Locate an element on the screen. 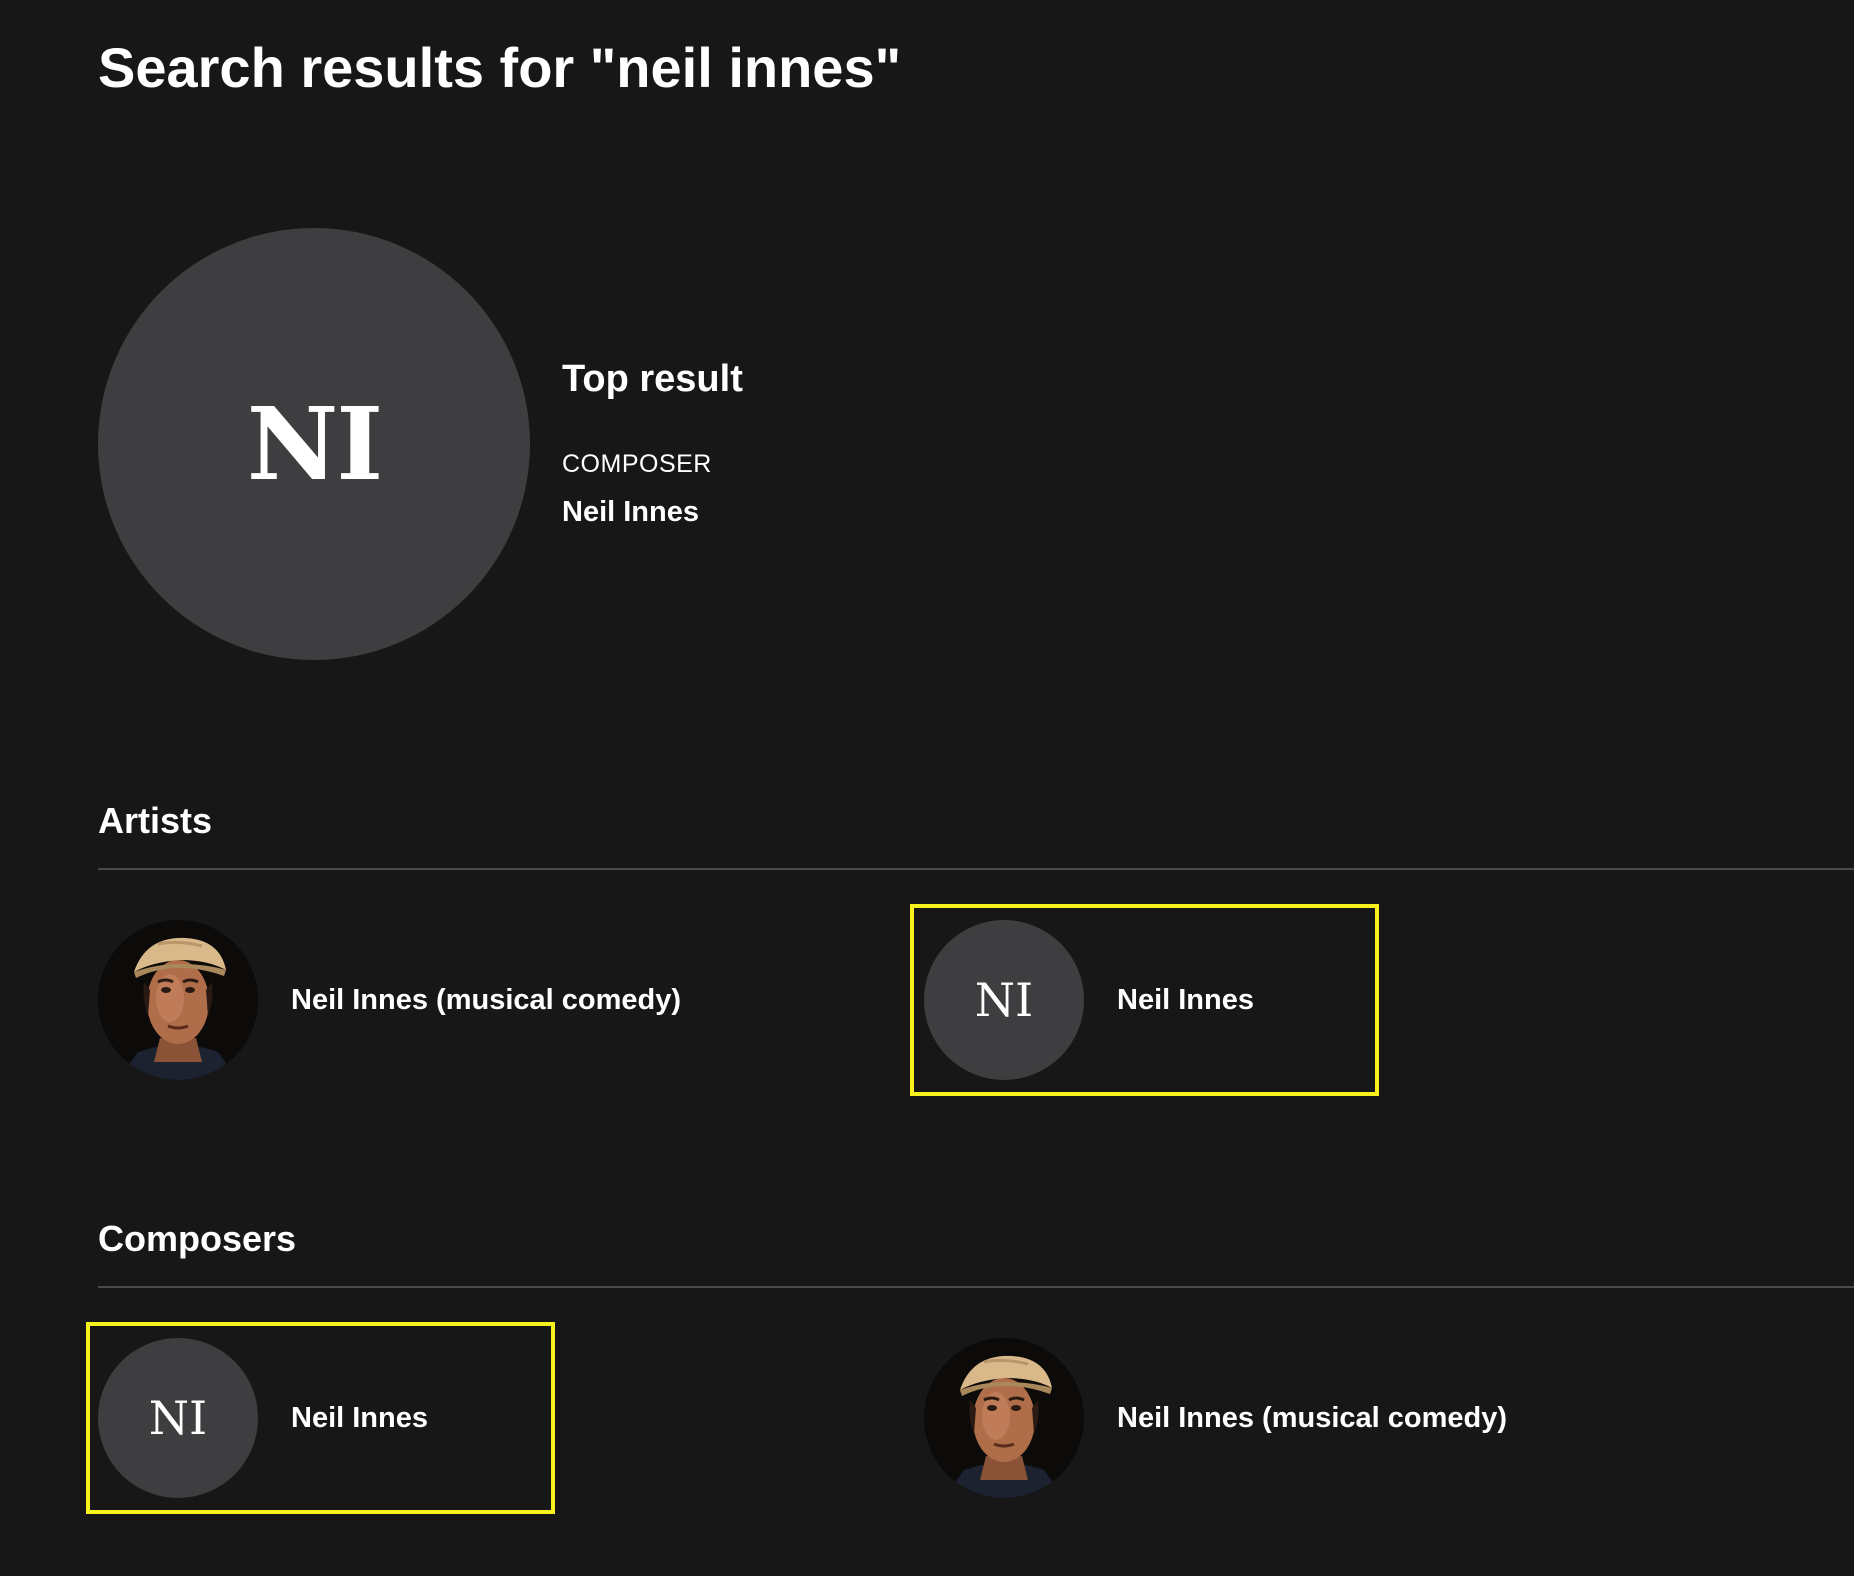  composers-divider is located at coordinates (976, 1287).